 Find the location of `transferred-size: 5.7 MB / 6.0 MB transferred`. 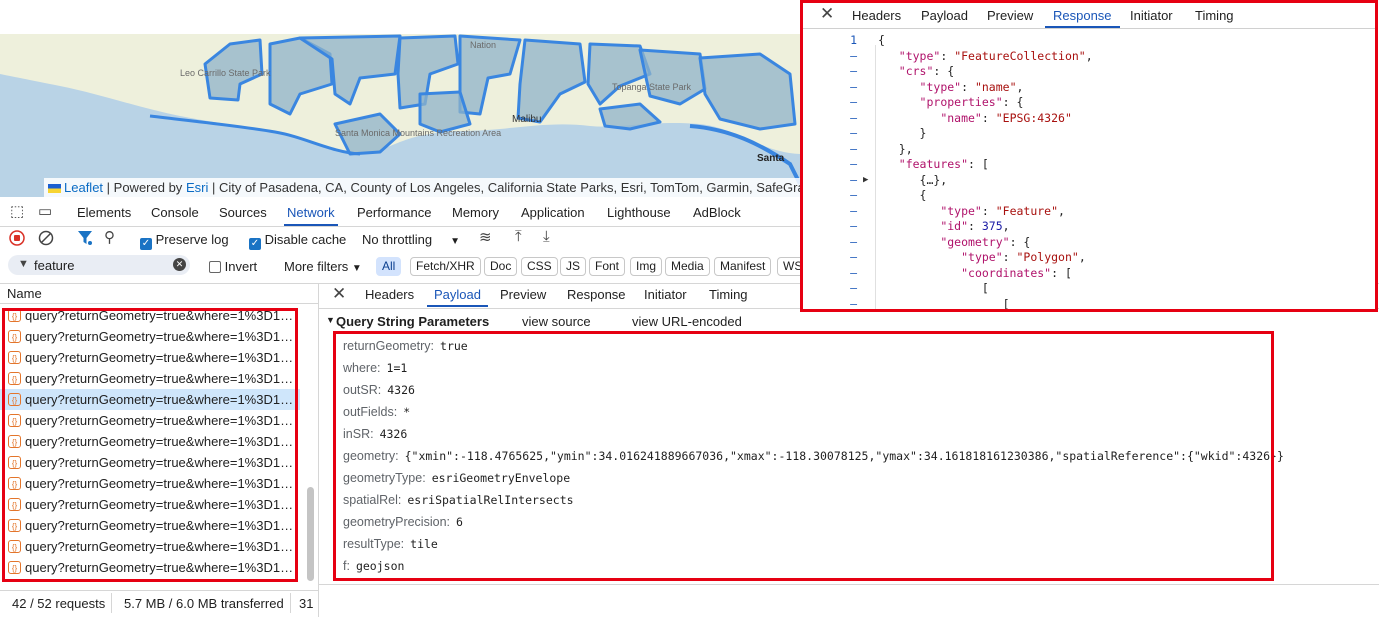

transferred-size: 5.7 MB / 6.0 MB transferred is located at coordinates (204, 603).